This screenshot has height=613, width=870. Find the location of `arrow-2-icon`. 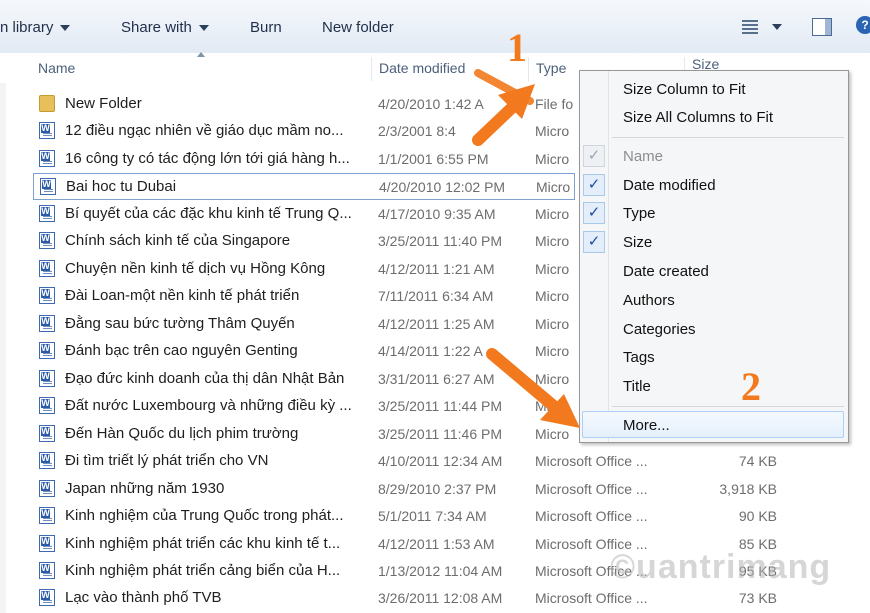

arrow-2-icon is located at coordinates (533, 388).